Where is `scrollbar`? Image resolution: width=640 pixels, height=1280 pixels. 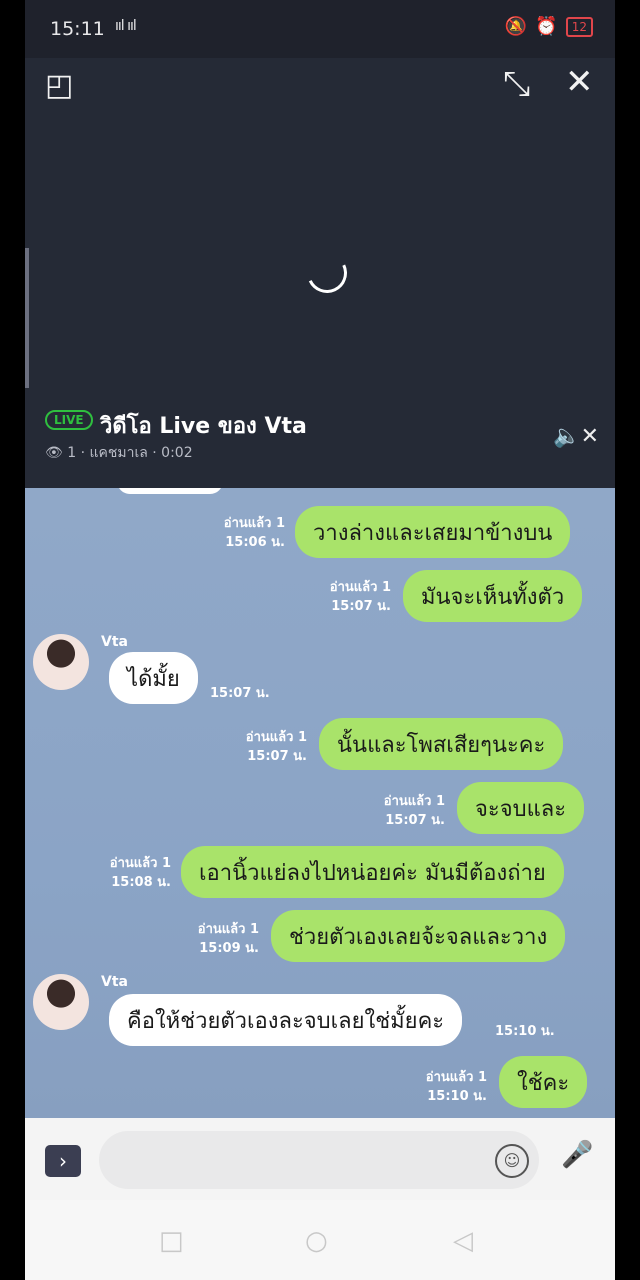
scrollbar is located at coordinates (27, 318).